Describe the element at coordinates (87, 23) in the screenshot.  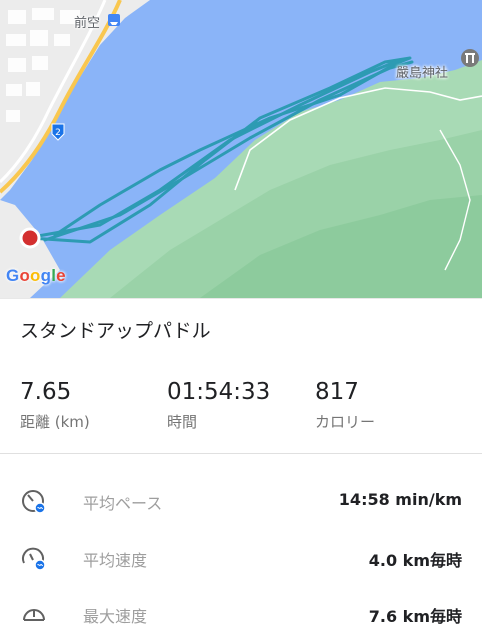
I see `map-place-label: 前空` at that location.